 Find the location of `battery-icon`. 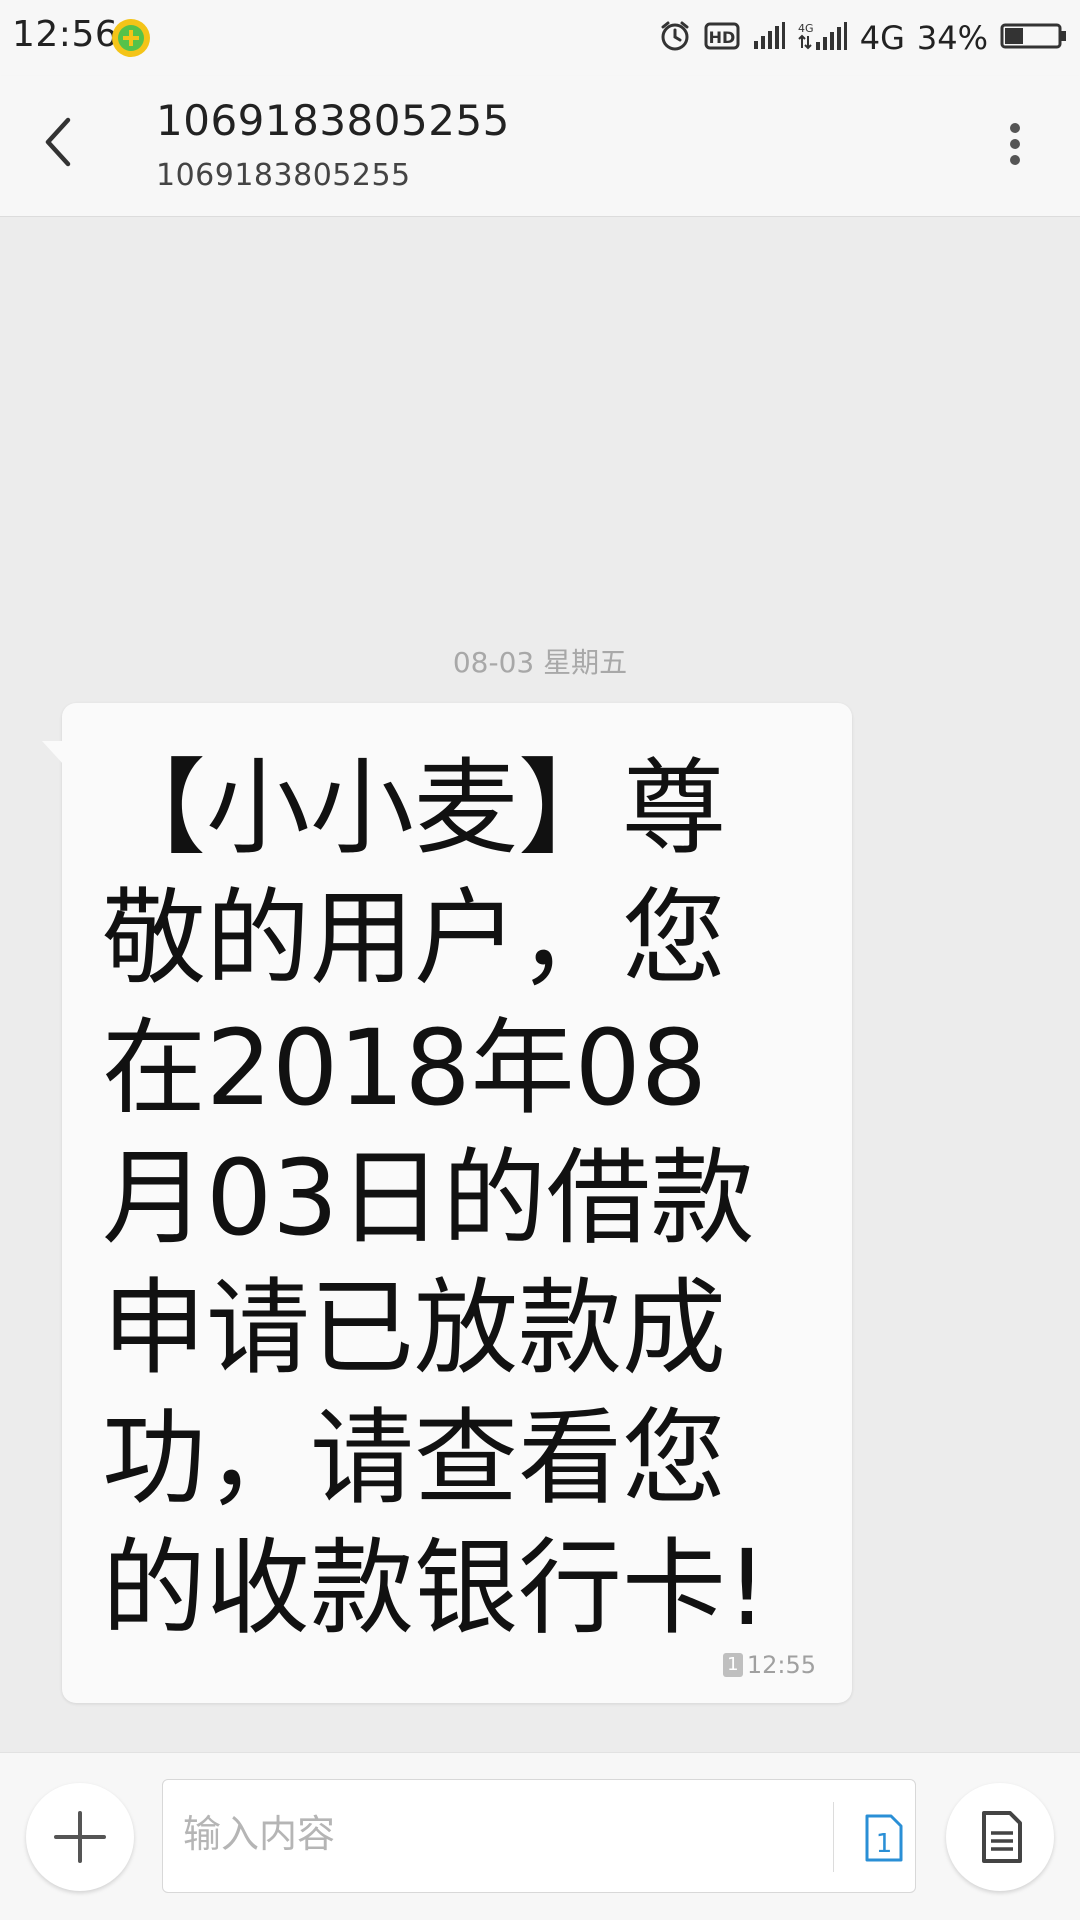

battery-icon is located at coordinates (1034, 38).